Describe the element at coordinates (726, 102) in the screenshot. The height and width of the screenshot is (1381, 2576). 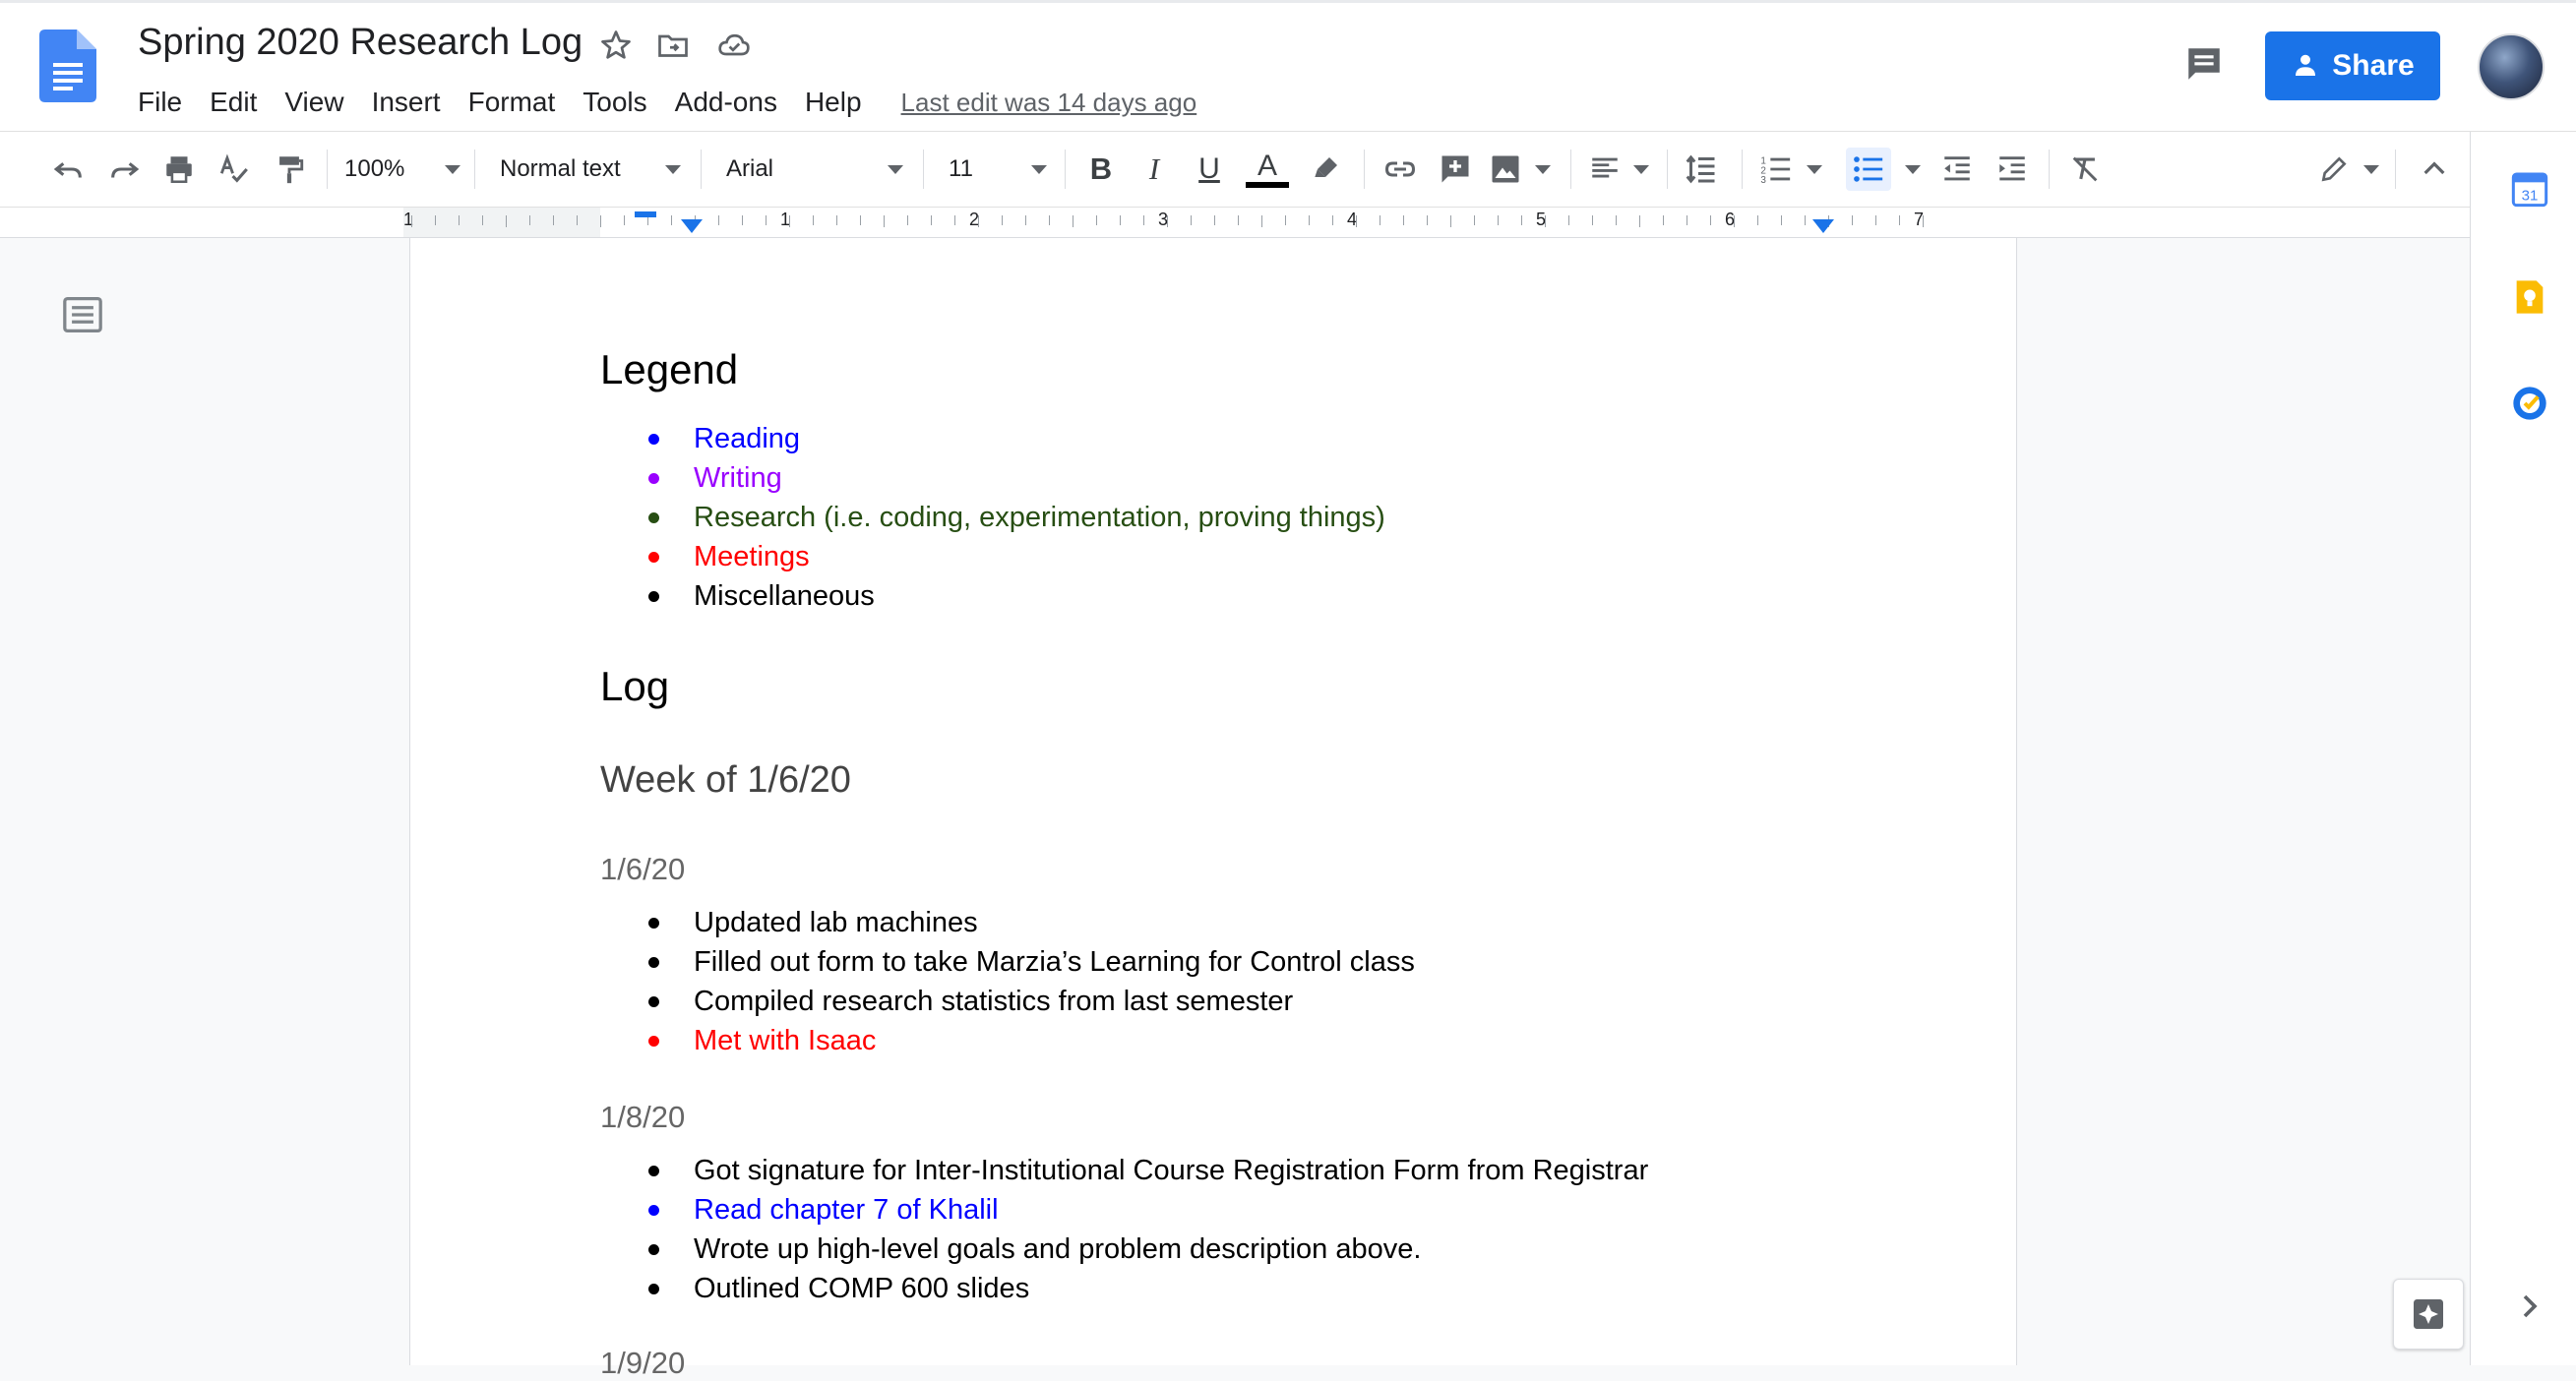
I see `menu-add-ons: Add-ons` at that location.